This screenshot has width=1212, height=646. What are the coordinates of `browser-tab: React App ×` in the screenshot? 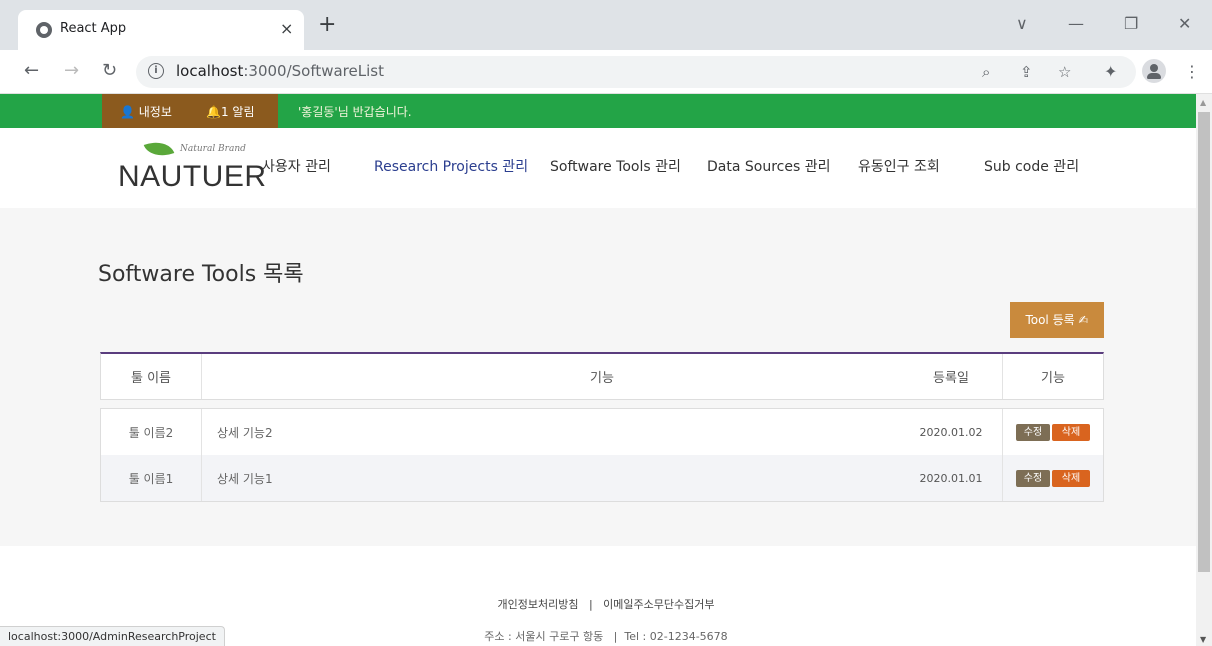 It's located at (161, 30).